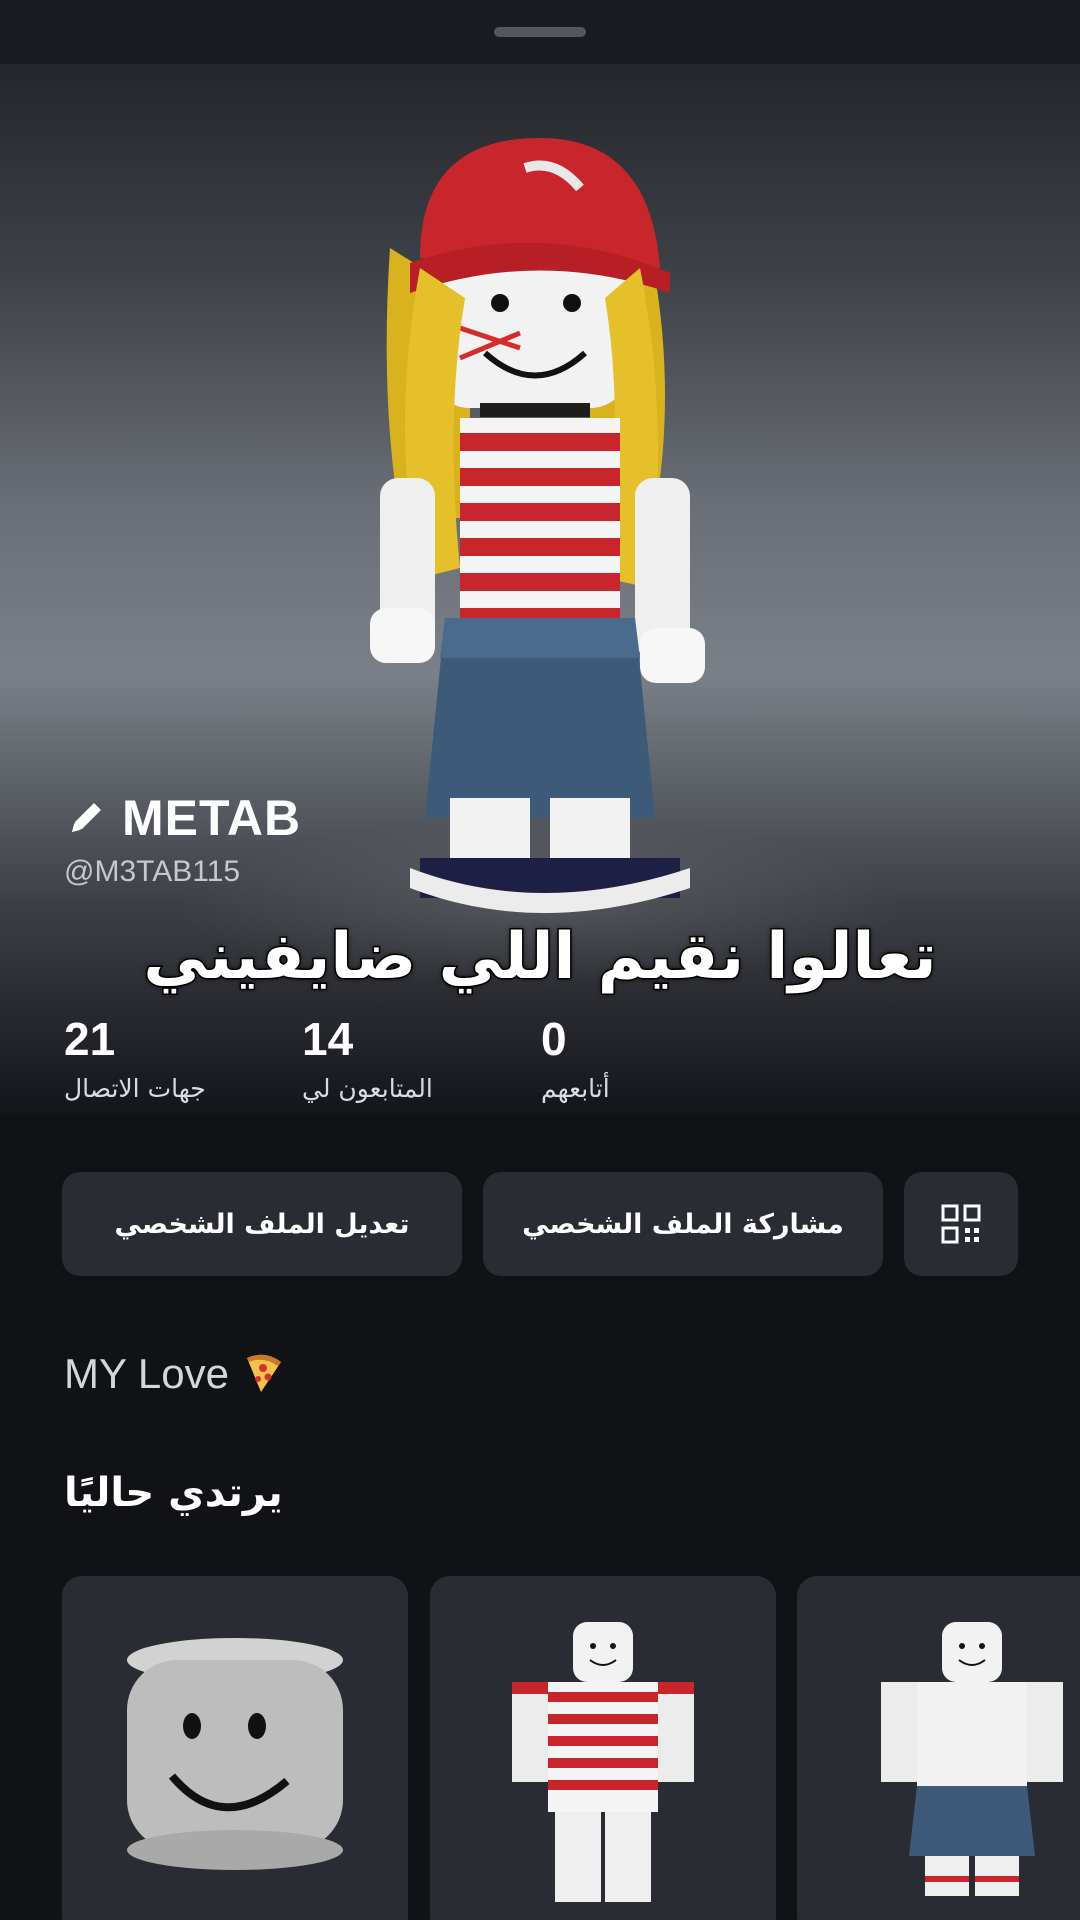 The height and width of the screenshot is (1920, 1080). What do you see at coordinates (367, 1088) in the screenshot?
I see `stat-followers-label: المتابعون لي` at bounding box center [367, 1088].